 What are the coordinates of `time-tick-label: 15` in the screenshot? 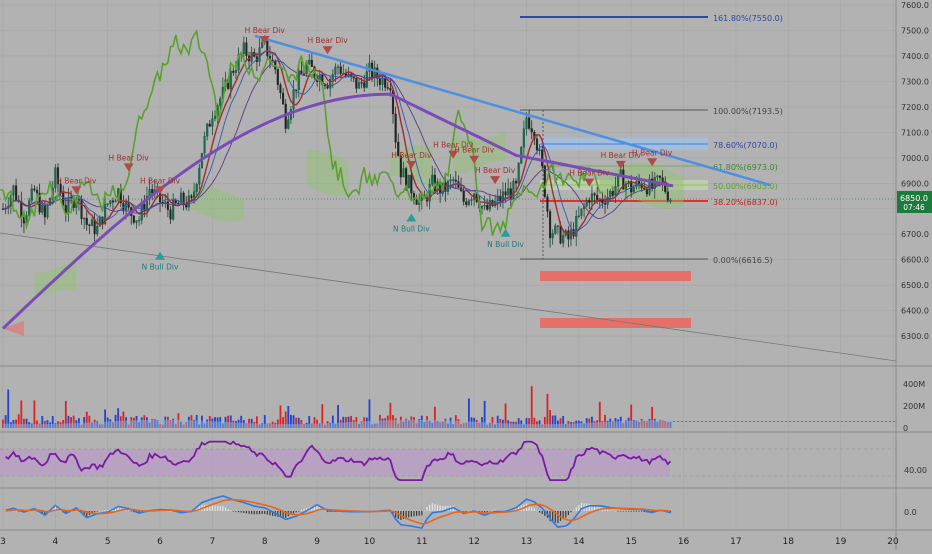 It's located at (630, 542).